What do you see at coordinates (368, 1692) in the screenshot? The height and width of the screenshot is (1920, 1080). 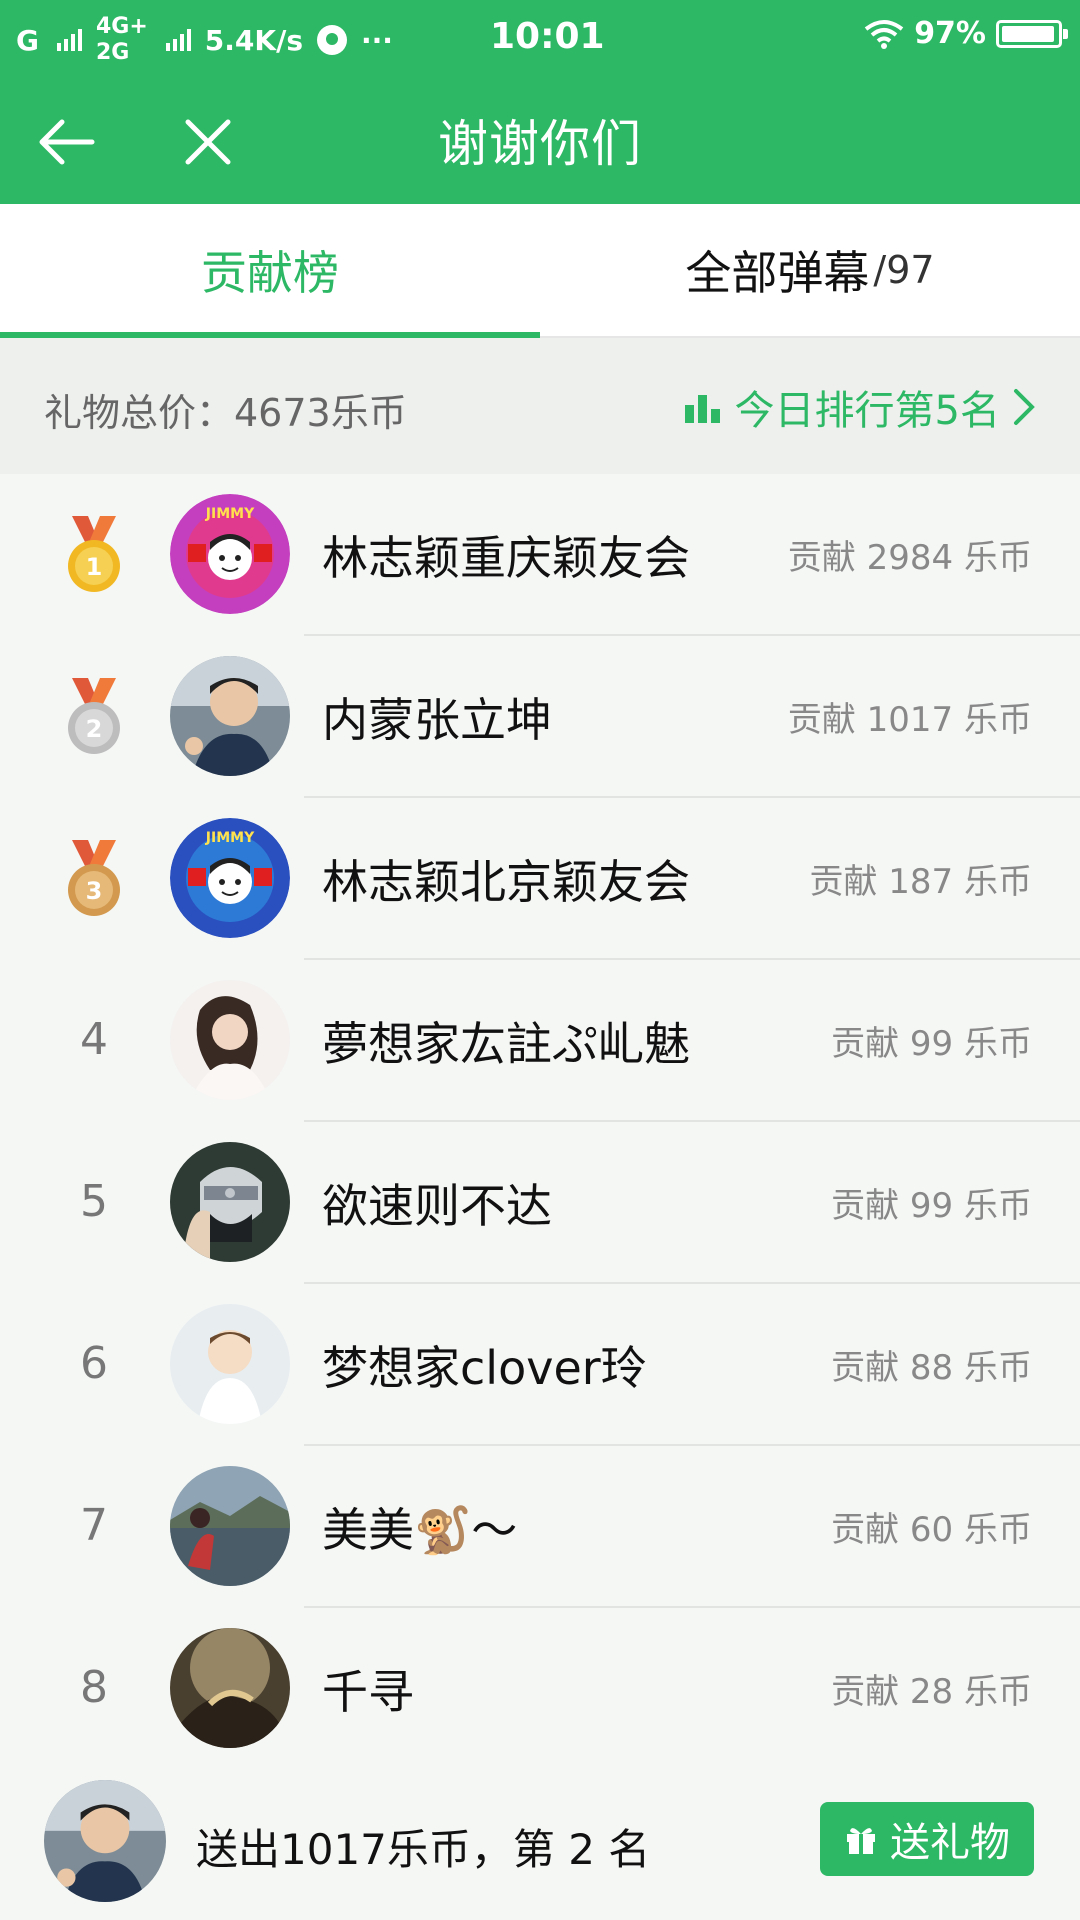 I see `user-name: 千寻` at bounding box center [368, 1692].